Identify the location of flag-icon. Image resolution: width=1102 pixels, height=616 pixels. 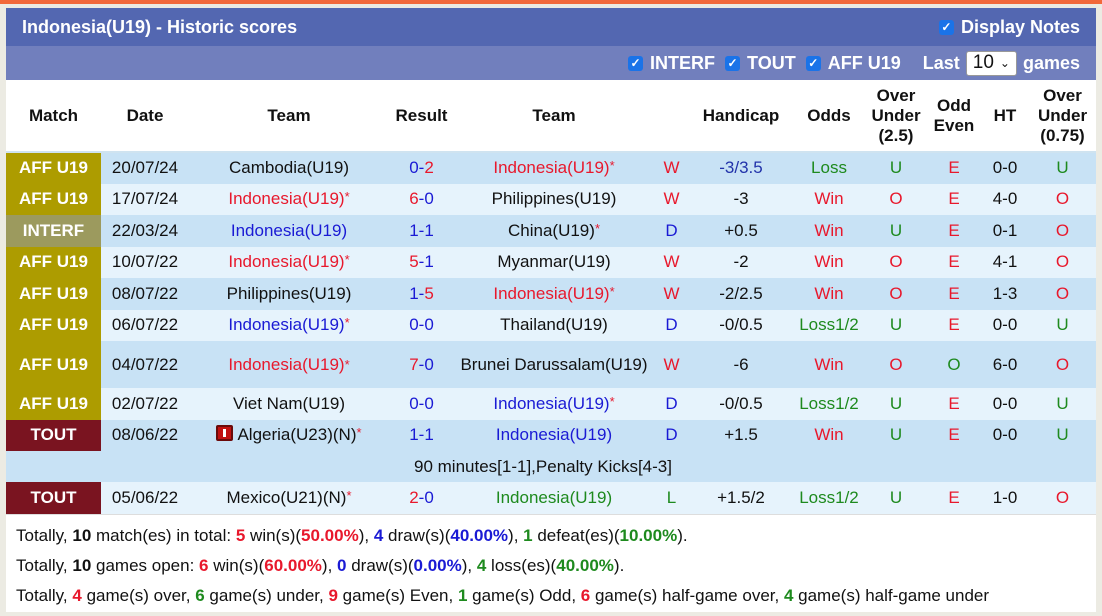
(225, 433).